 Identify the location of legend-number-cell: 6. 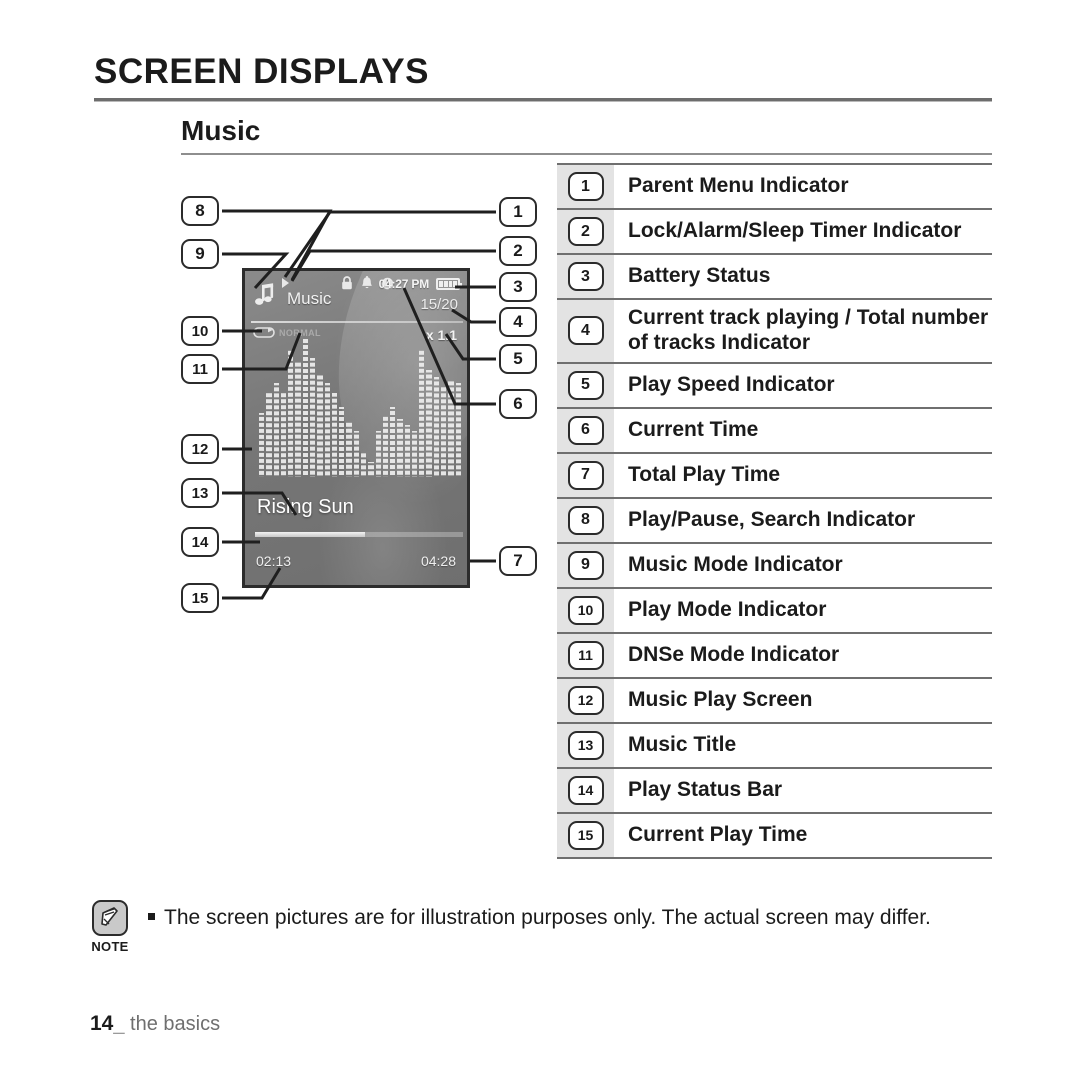
(585, 430).